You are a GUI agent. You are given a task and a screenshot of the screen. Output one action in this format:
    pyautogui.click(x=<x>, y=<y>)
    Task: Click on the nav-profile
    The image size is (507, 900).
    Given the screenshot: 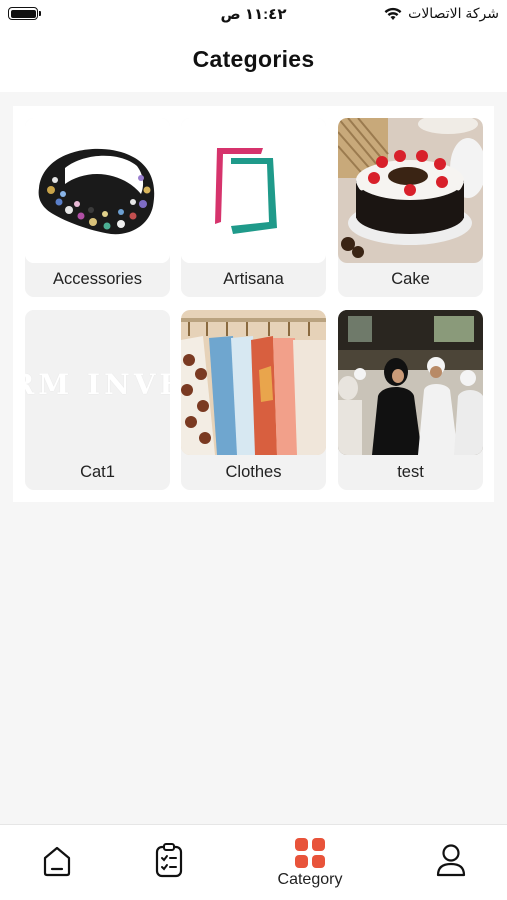 What is the action you would take?
    pyautogui.click(x=451, y=865)
    